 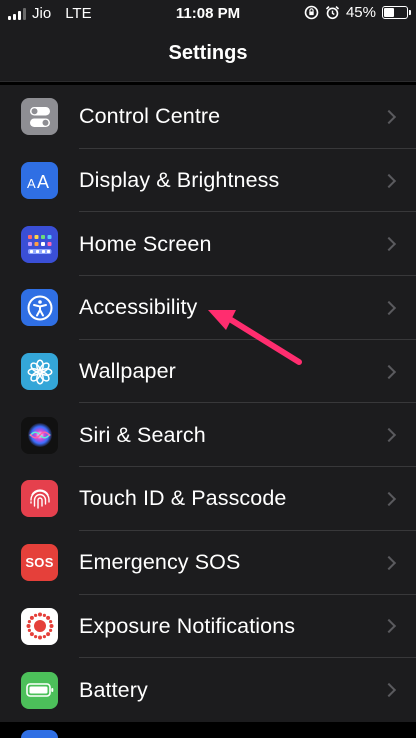 I want to click on control-centre-icon, so click(x=39, y=117).